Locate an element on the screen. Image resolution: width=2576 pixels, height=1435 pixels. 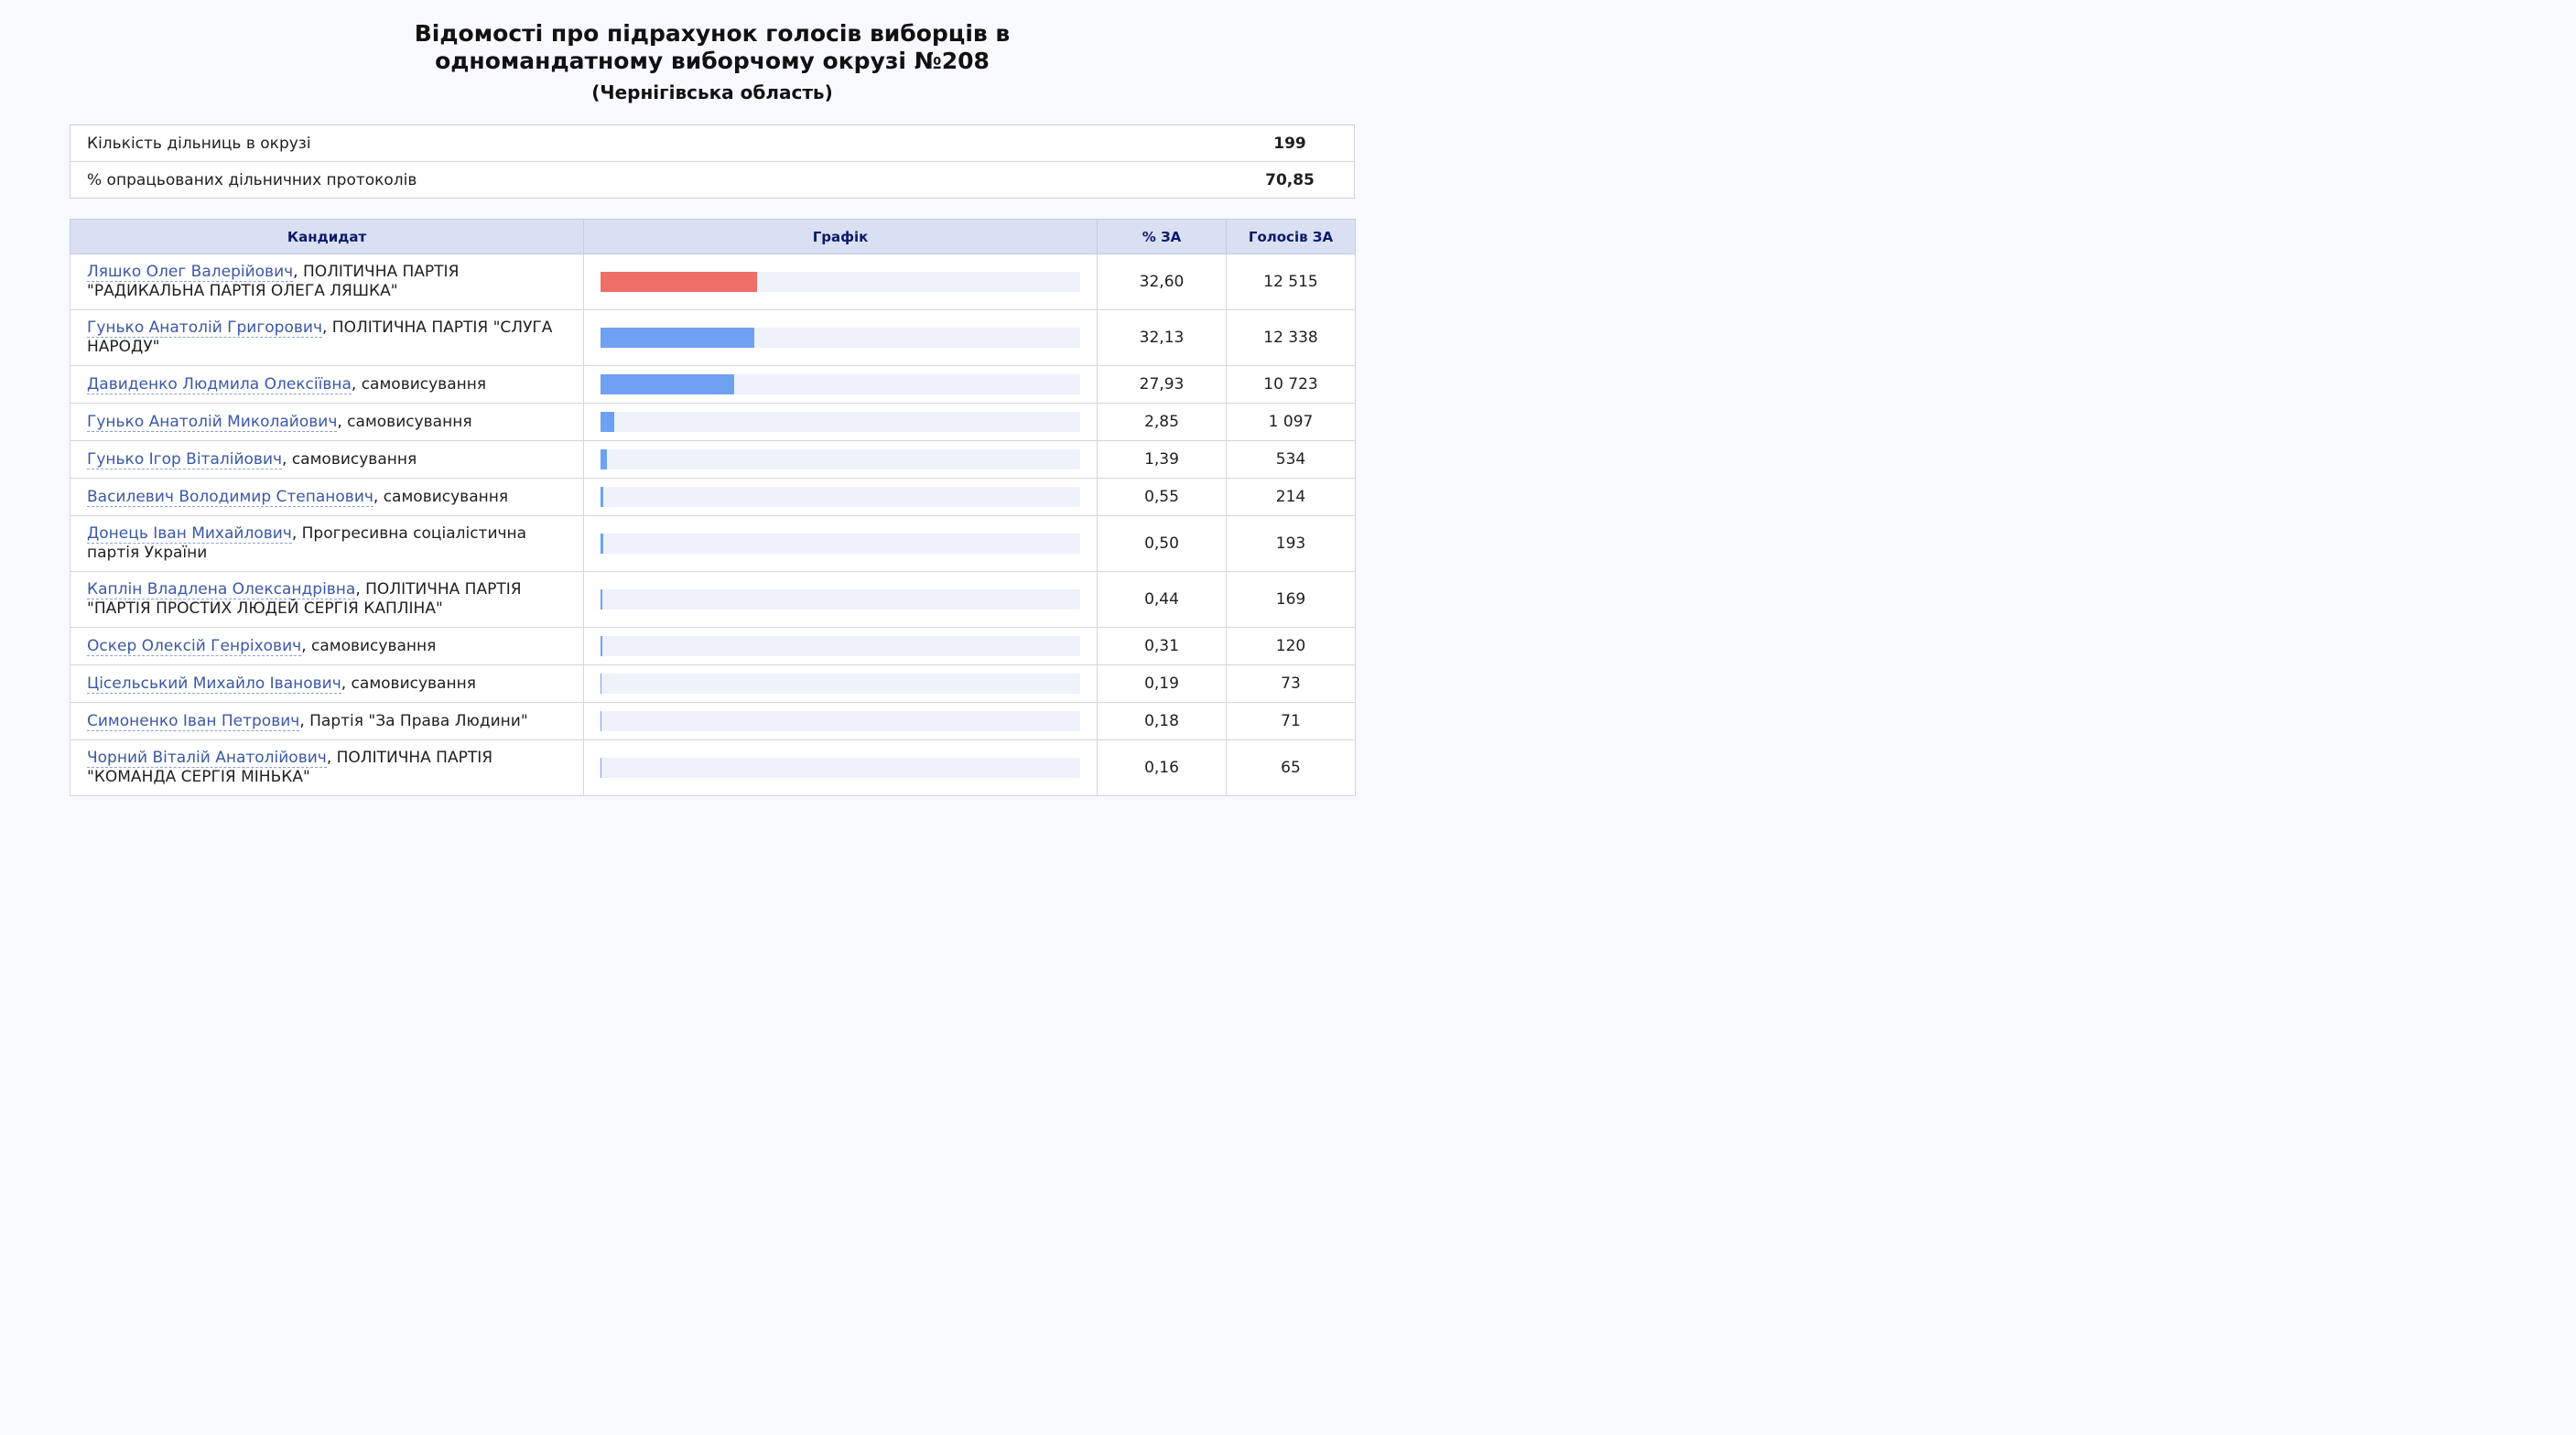
percent-cell: 32,13 is located at coordinates (1162, 337).